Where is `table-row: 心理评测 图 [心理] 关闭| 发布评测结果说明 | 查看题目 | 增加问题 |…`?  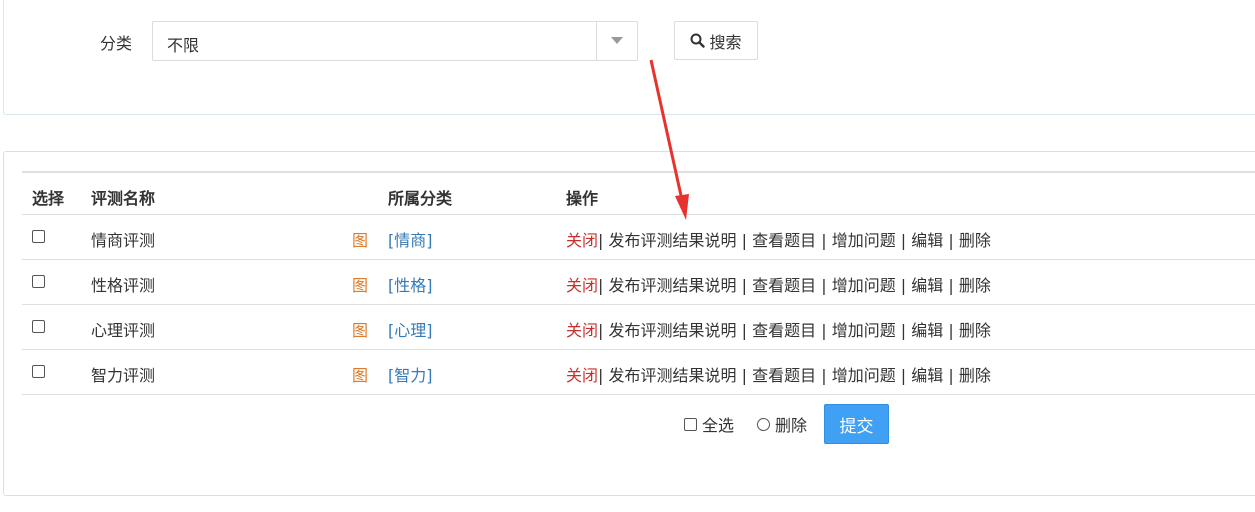
table-row: 心理评测 图 [心理] 关闭| 发布评测结果说明 | 查看题目 | 增加问题 |… is located at coordinates (638, 327).